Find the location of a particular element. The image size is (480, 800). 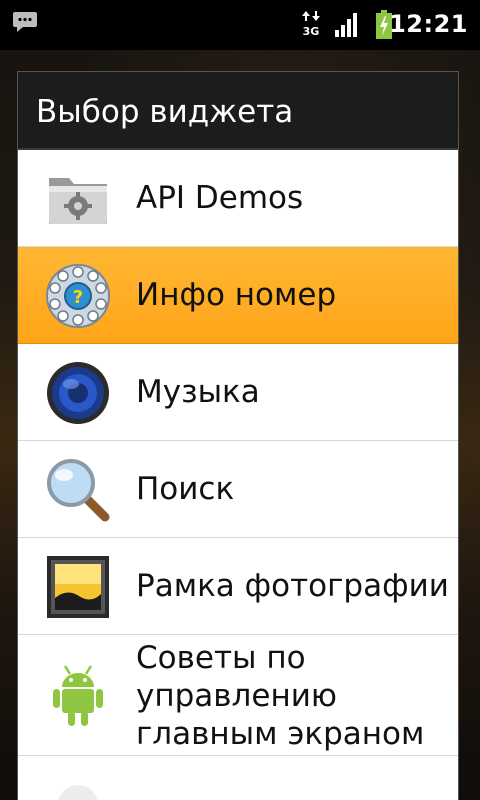

signal-strength-icon is located at coordinates (346, 25).